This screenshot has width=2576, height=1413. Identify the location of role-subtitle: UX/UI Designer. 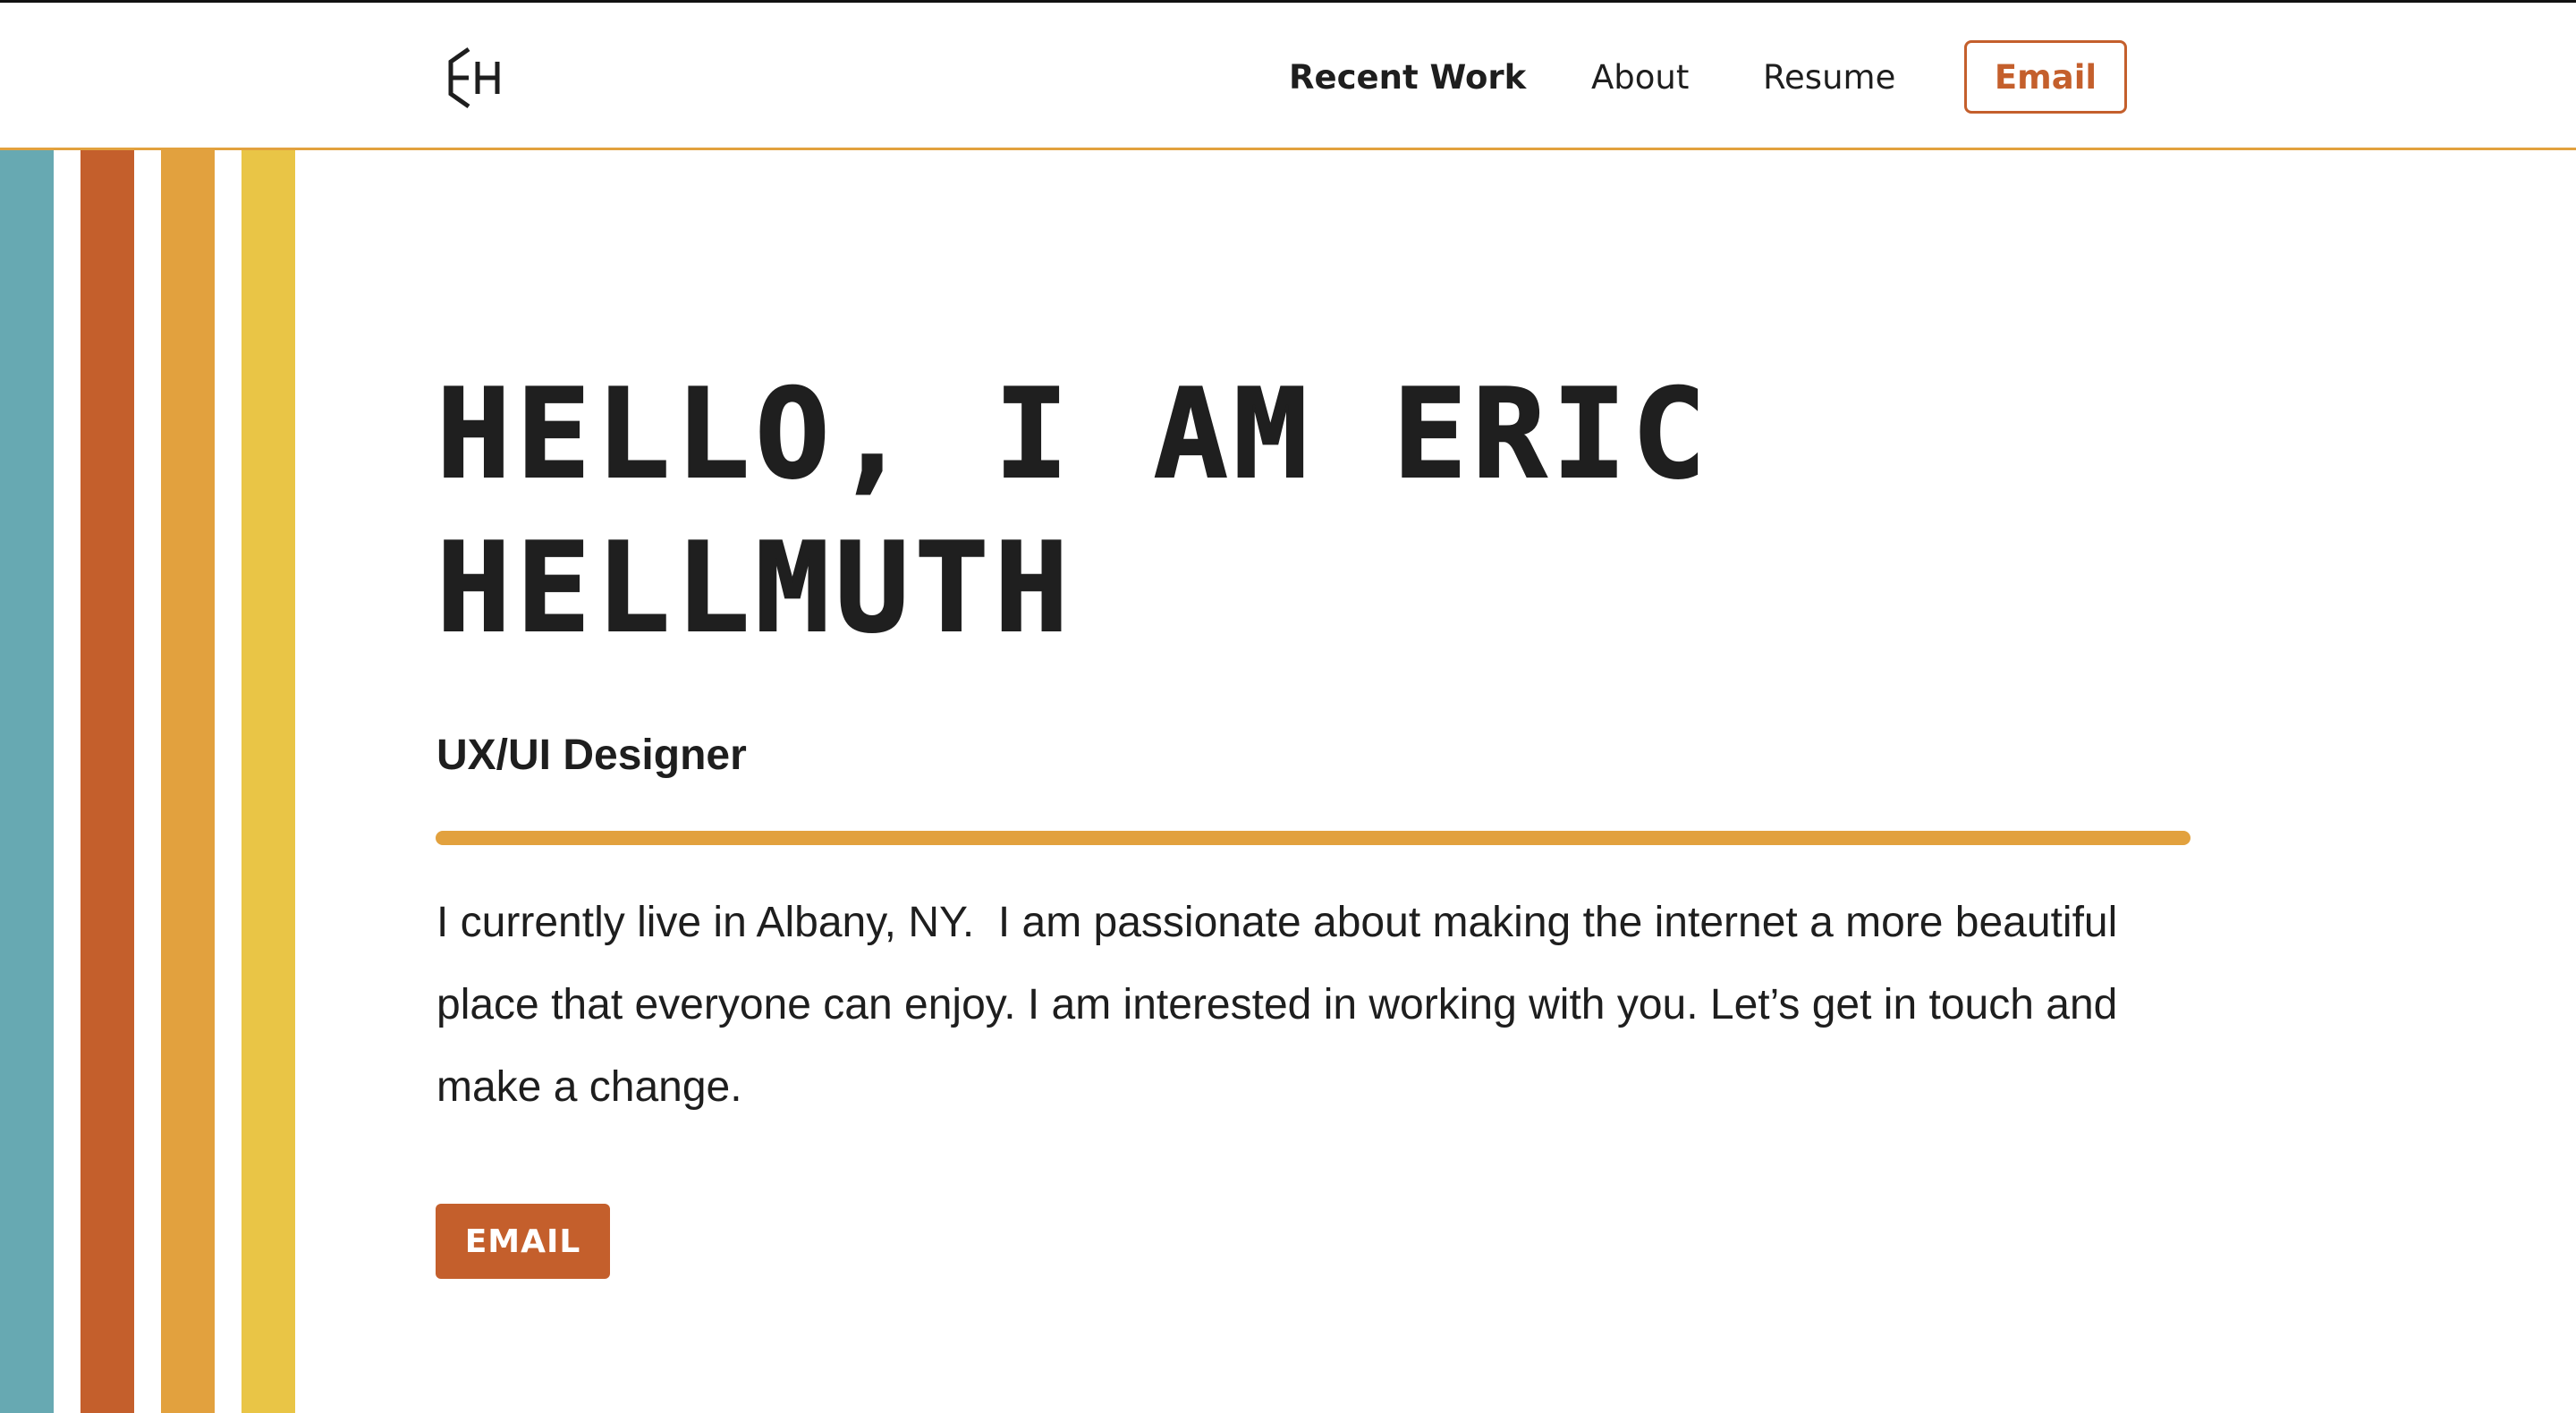
(591, 755).